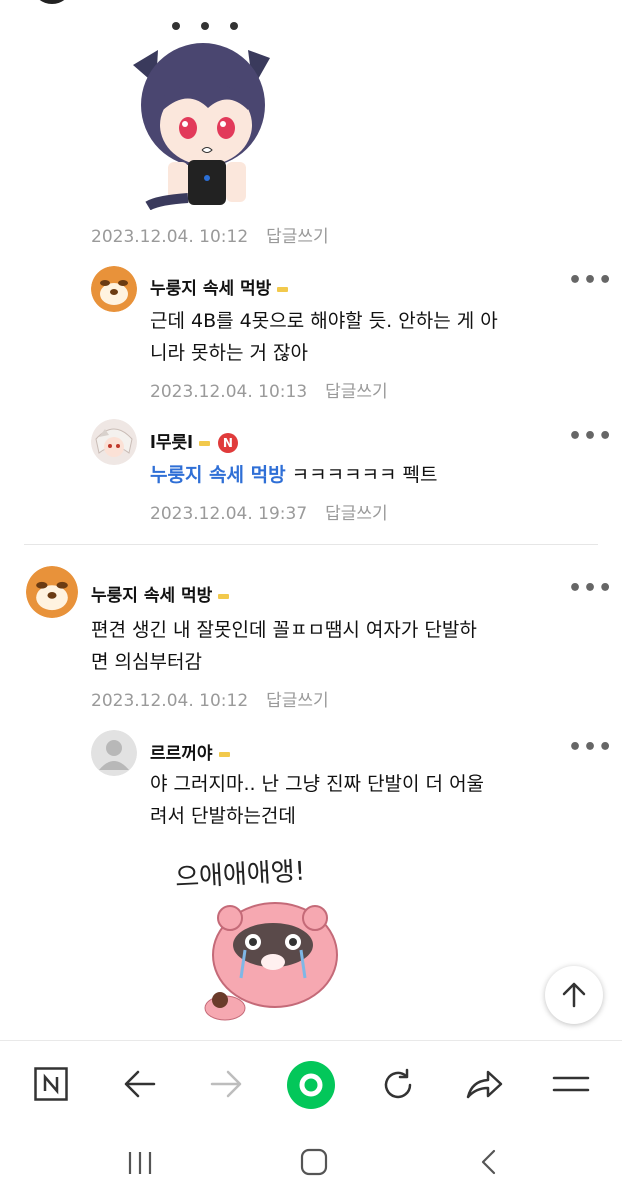 The height and width of the screenshot is (1200, 622). What do you see at coordinates (229, 392) in the screenshot?
I see `comment-date: 2023.12.04. 10:13` at bounding box center [229, 392].